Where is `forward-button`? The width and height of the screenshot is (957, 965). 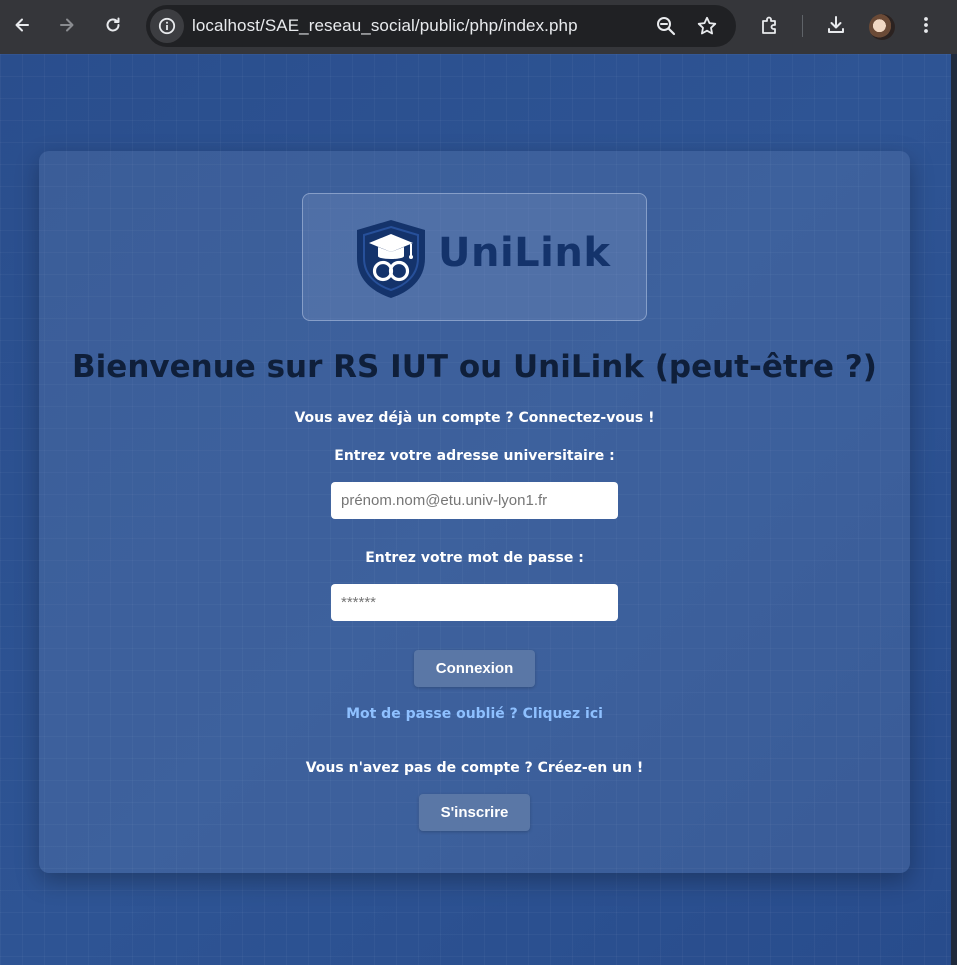
forward-button is located at coordinates (67, 25).